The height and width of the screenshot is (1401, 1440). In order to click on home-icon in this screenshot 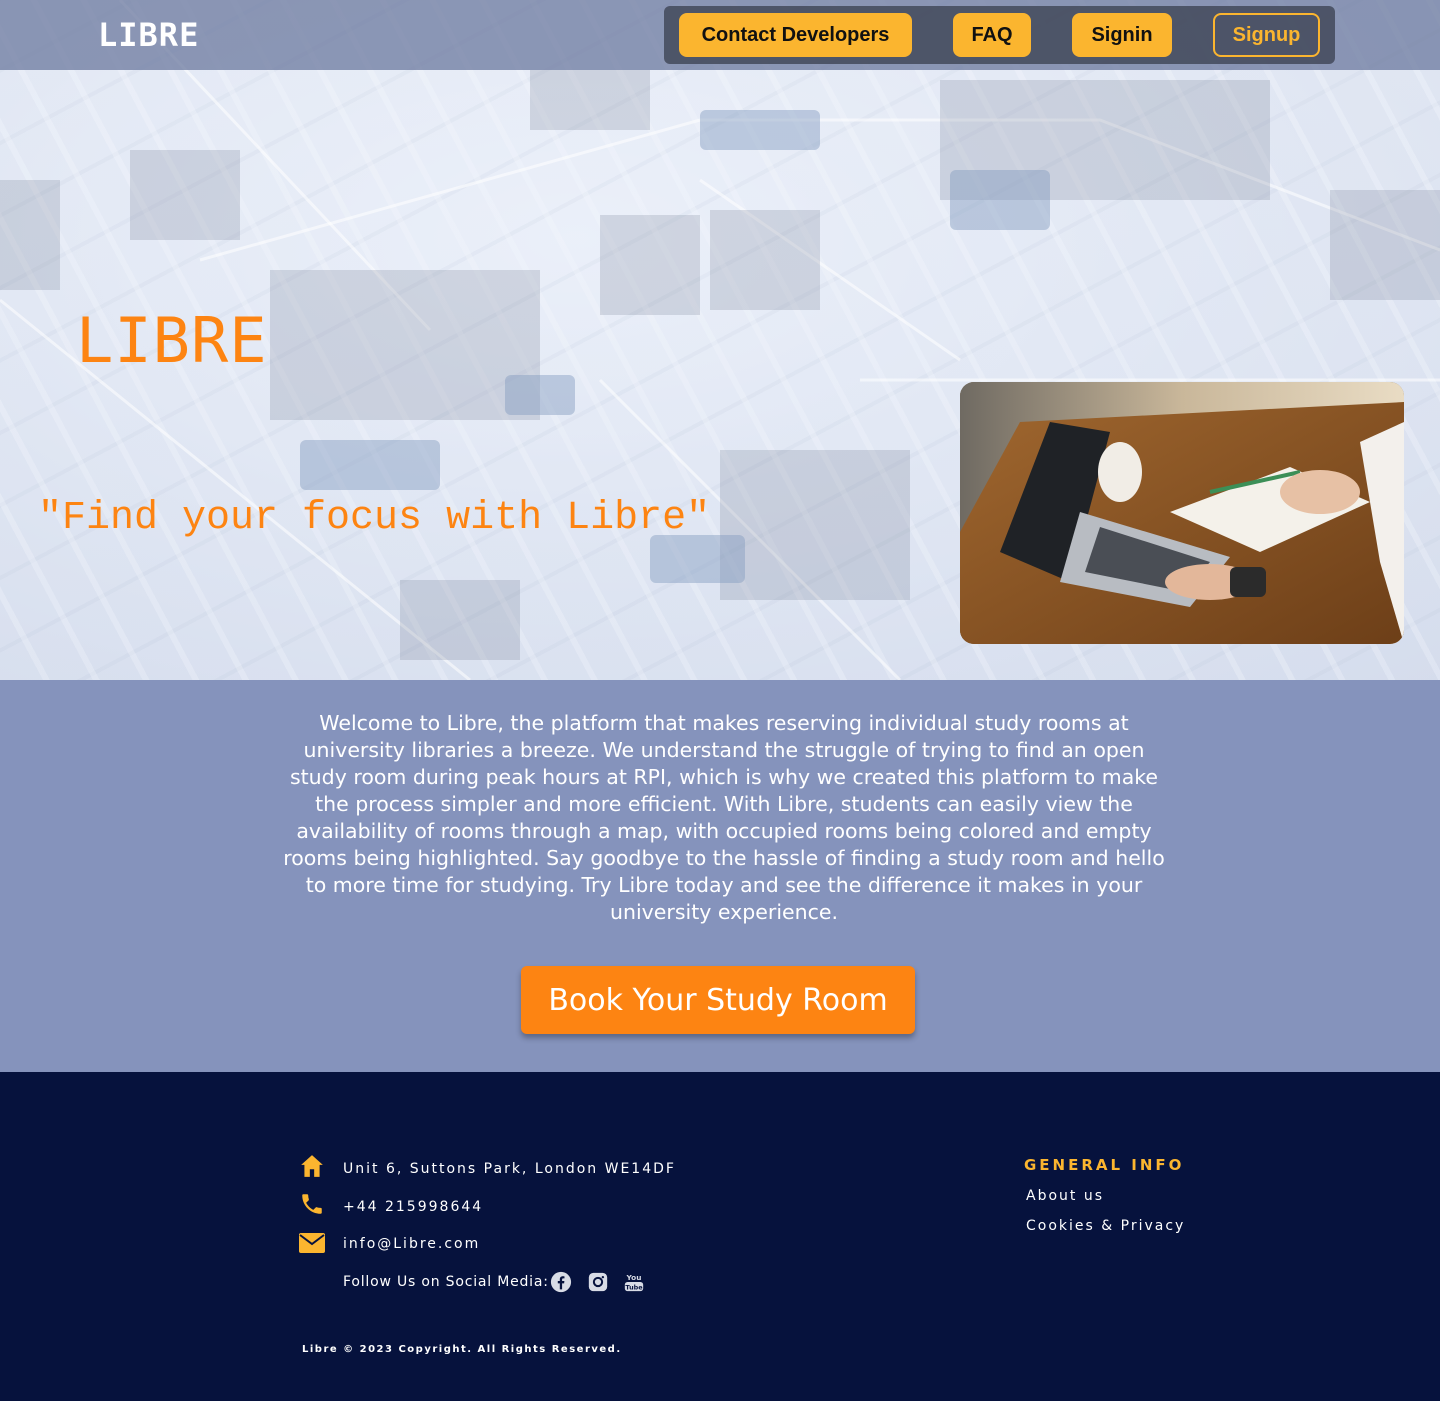, I will do `click(312, 1166)`.